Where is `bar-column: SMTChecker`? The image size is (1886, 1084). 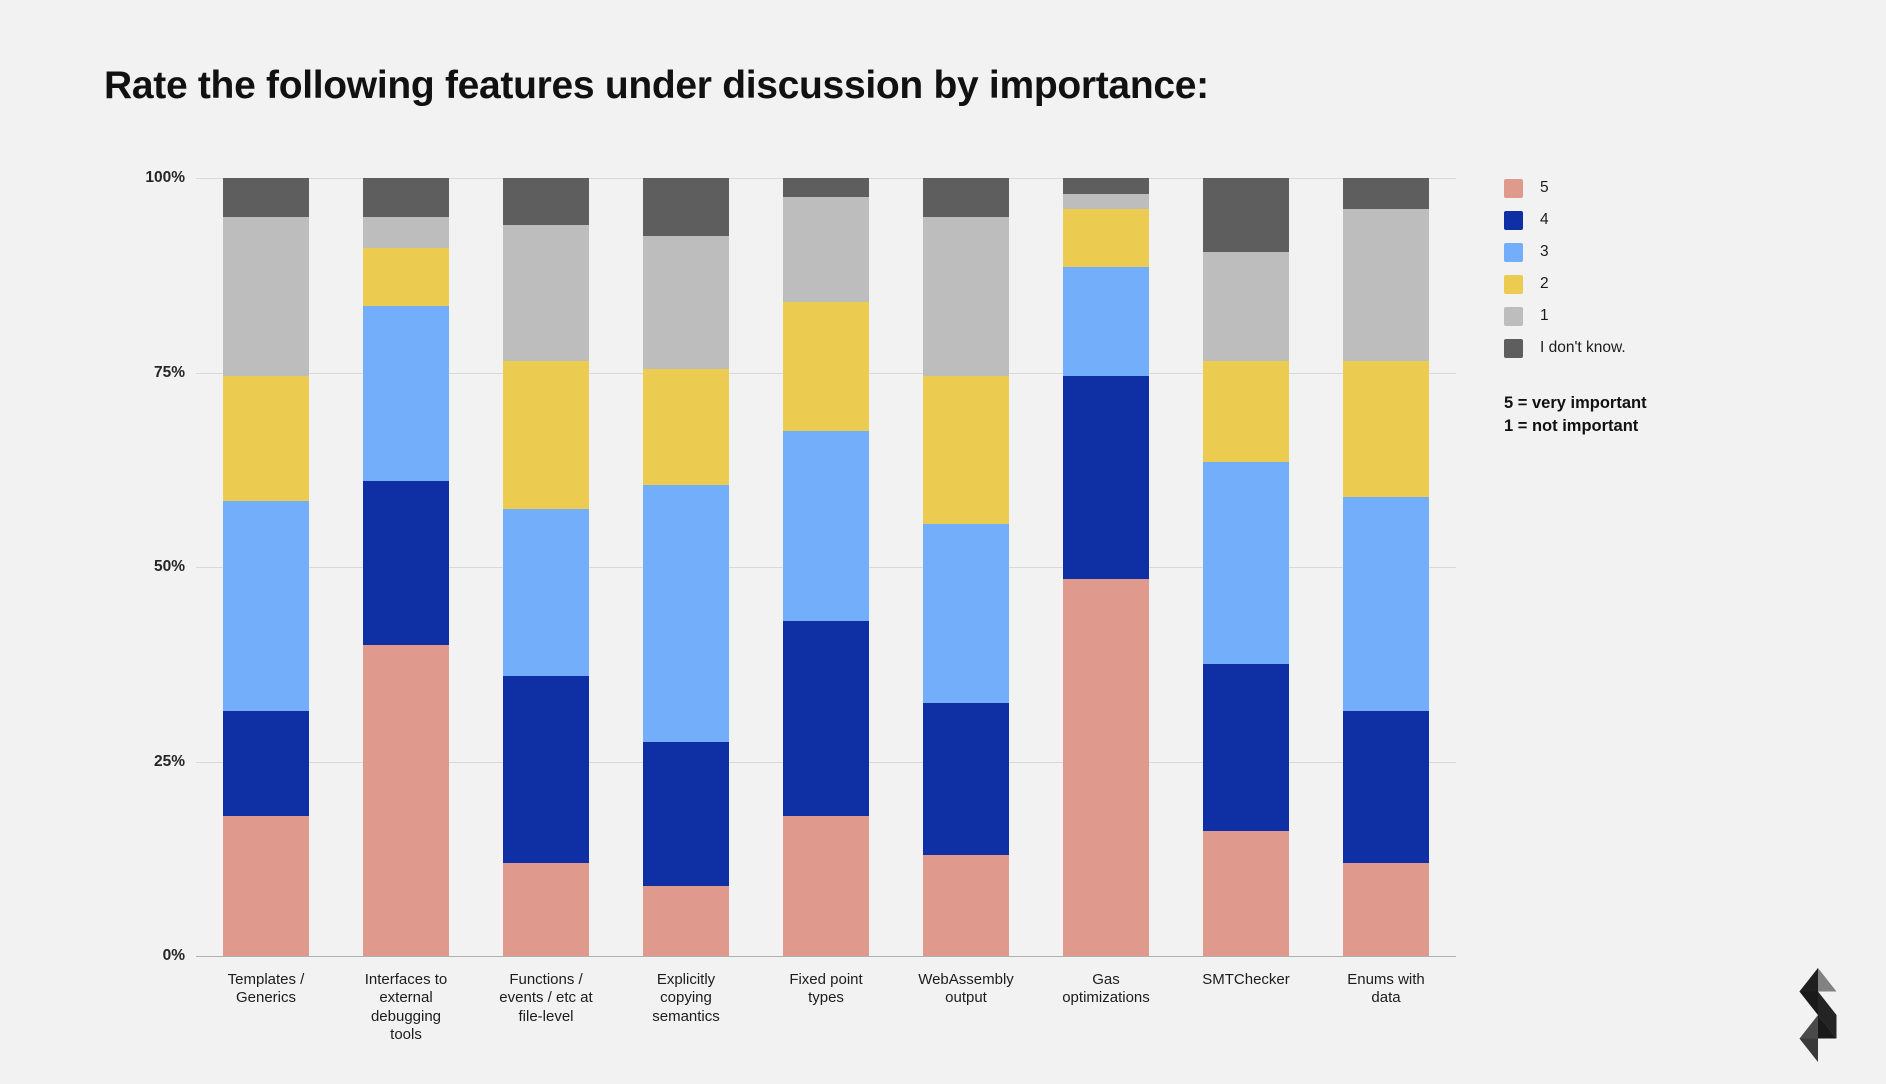 bar-column: SMTChecker is located at coordinates (1246, 583).